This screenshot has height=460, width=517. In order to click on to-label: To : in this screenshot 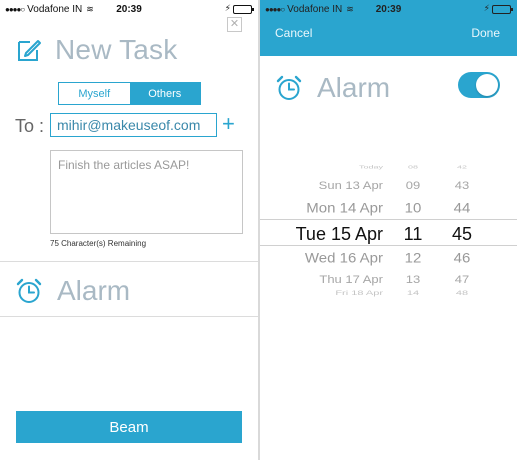, I will do `click(30, 126)`.